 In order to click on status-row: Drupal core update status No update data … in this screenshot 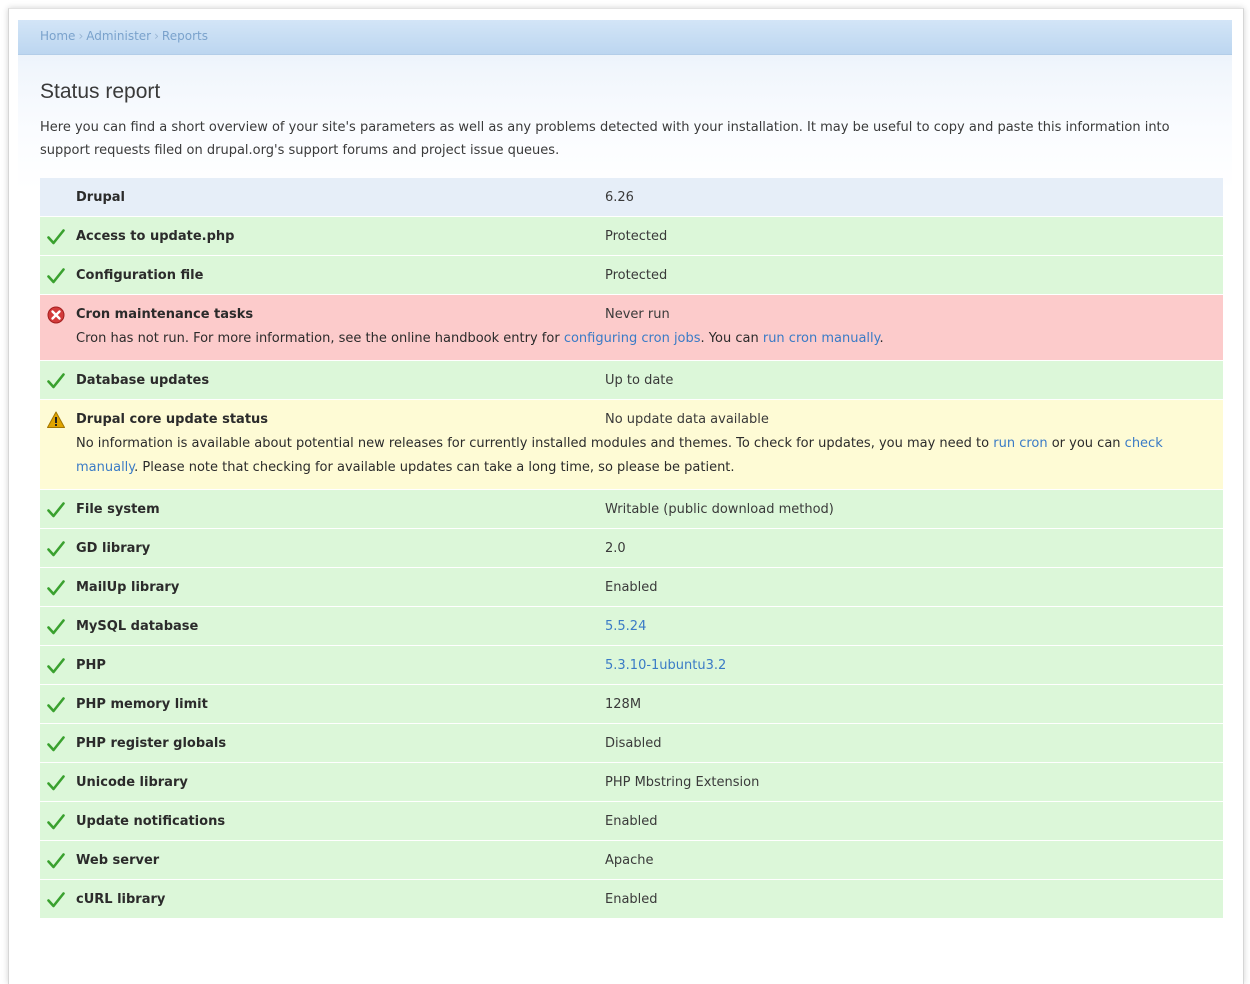, I will do `click(631, 445)`.